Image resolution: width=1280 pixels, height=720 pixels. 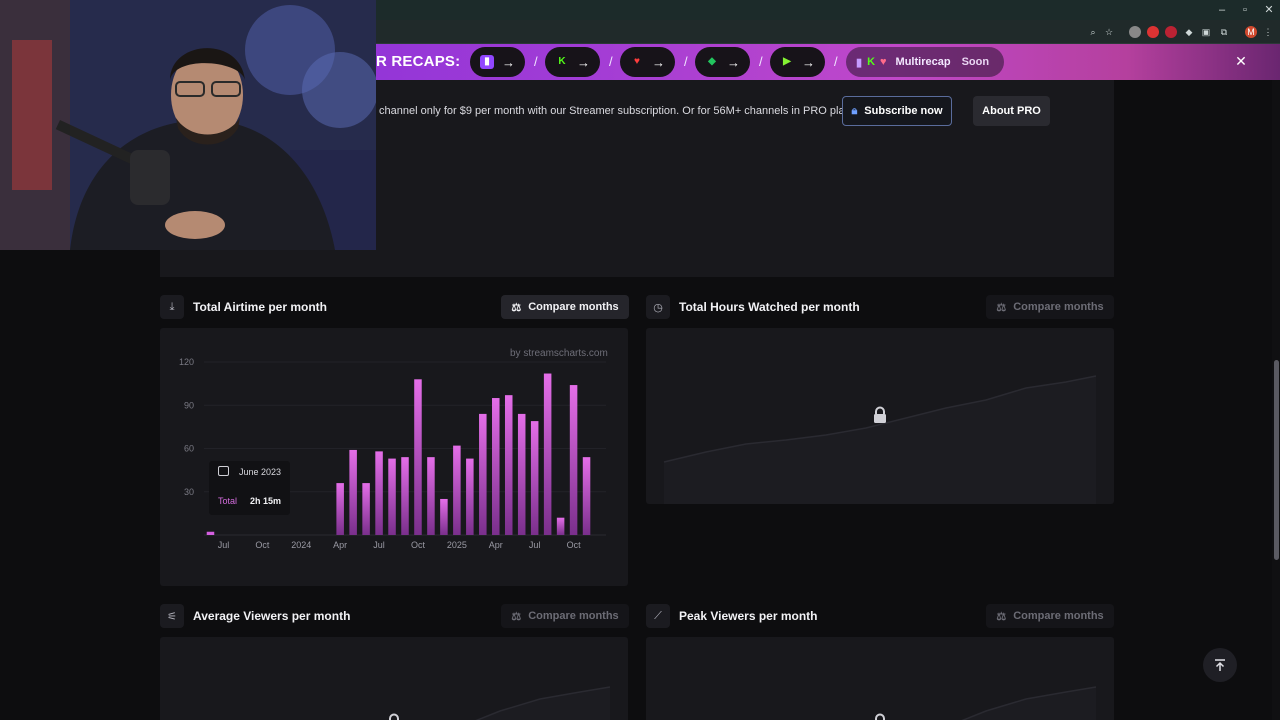 What do you see at coordinates (497, 62) in the screenshot?
I see `recap-pill-twitch: ▮ →` at bounding box center [497, 62].